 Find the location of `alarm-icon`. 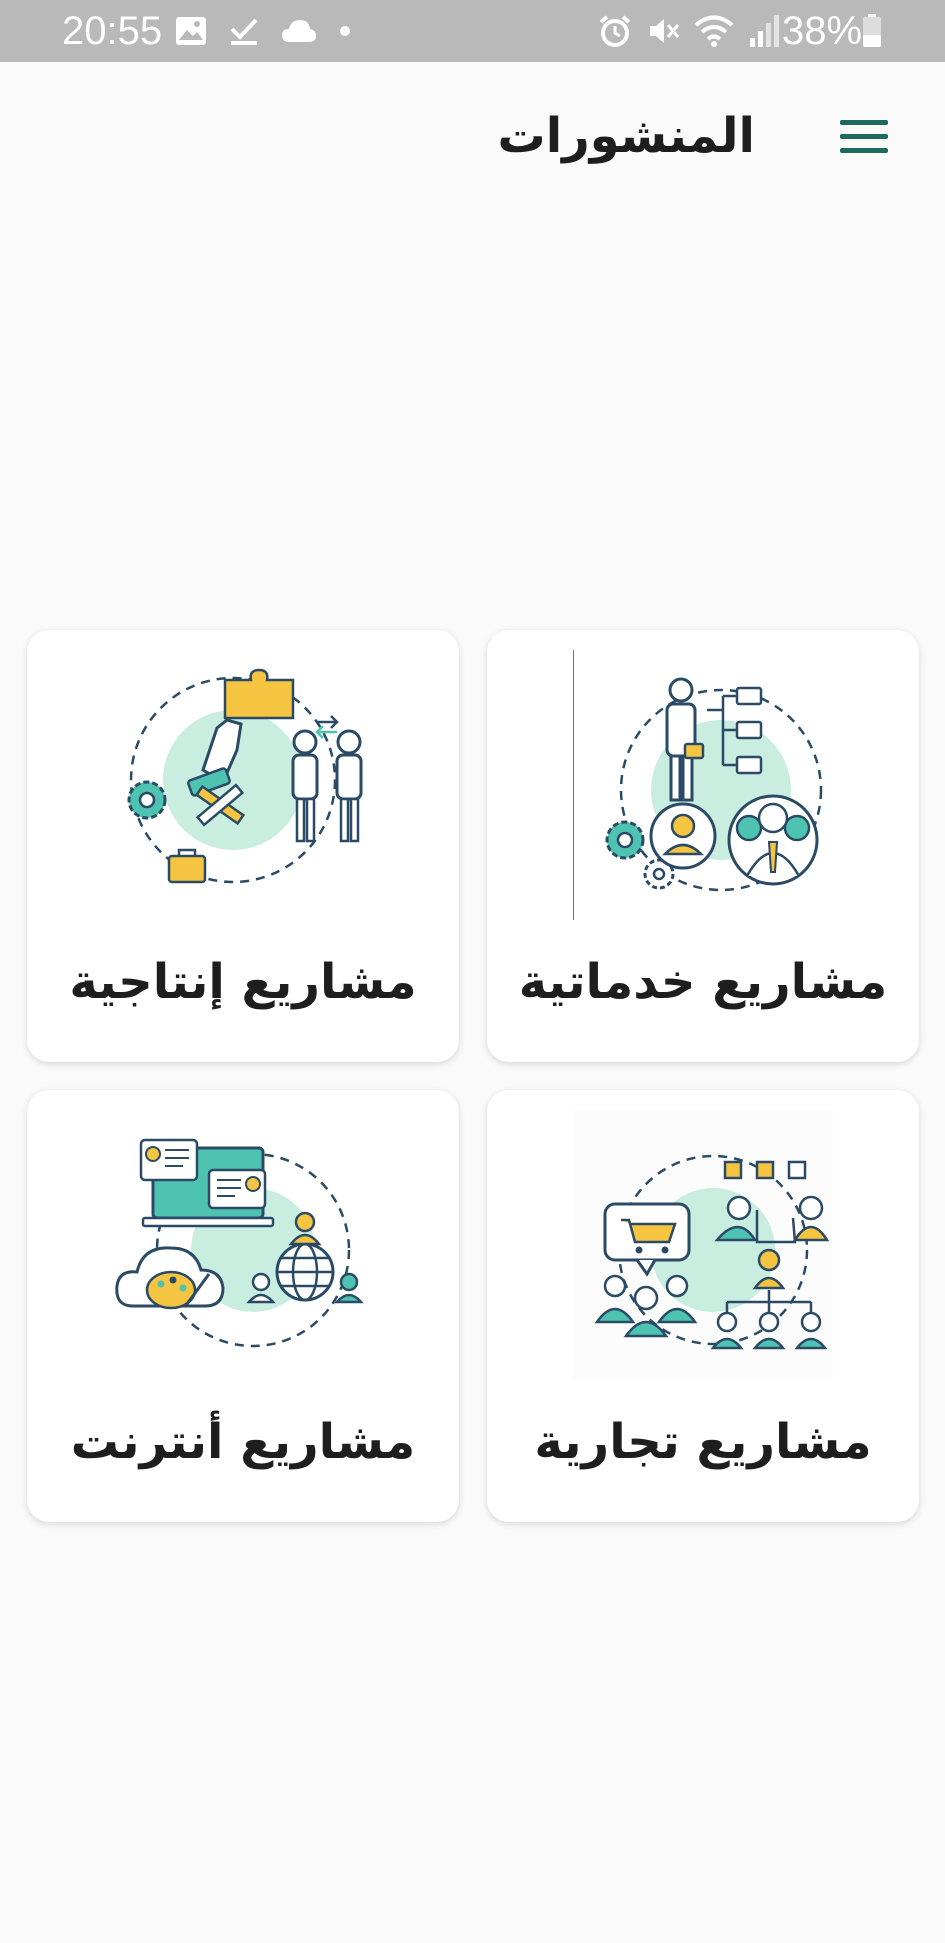

alarm-icon is located at coordinates (615, 31).